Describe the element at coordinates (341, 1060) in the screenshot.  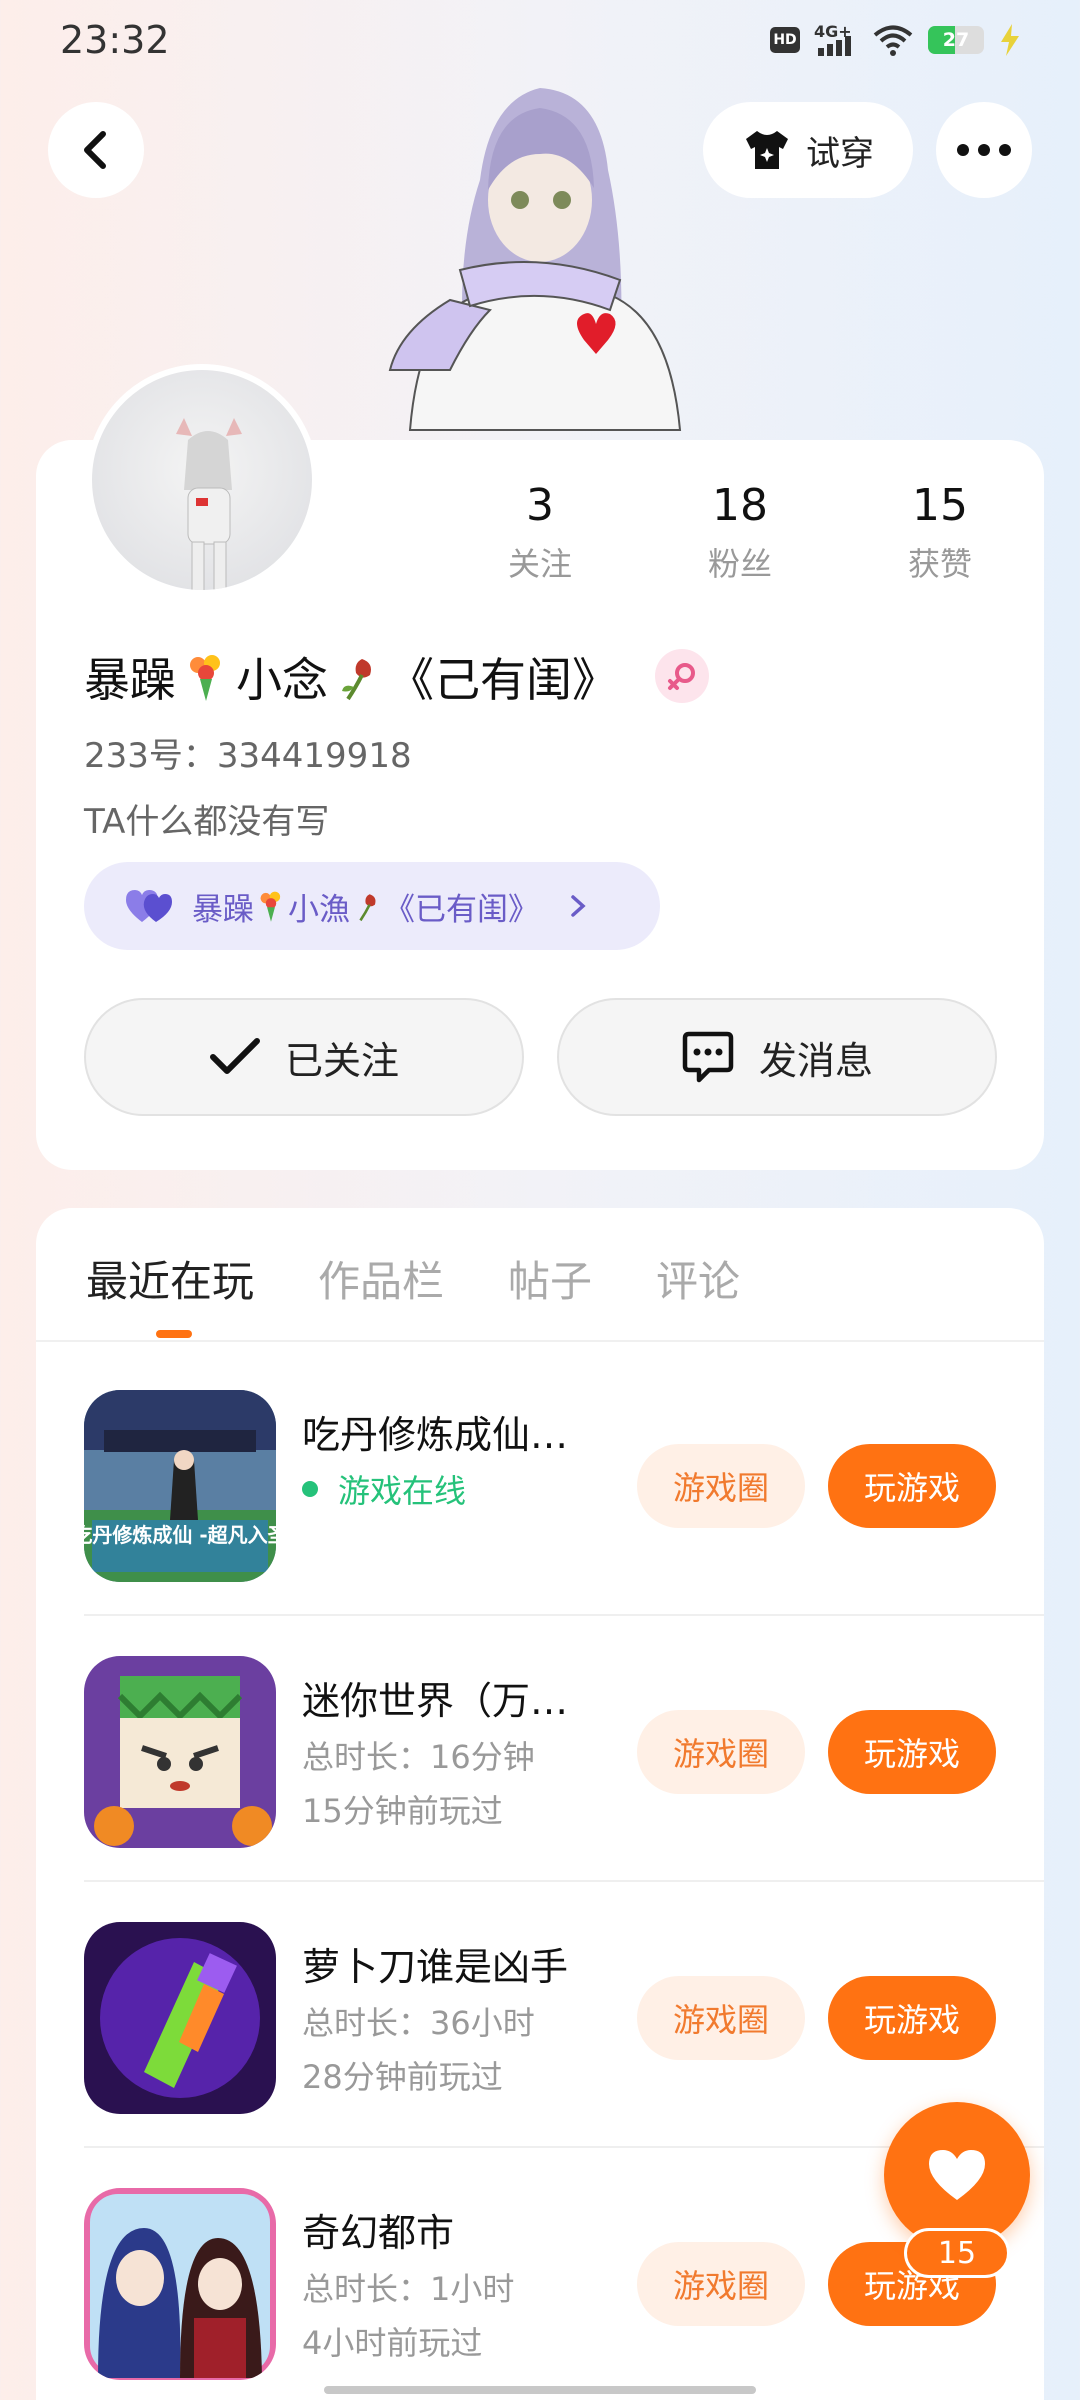
I see `followed-label: 已关注` at that location.